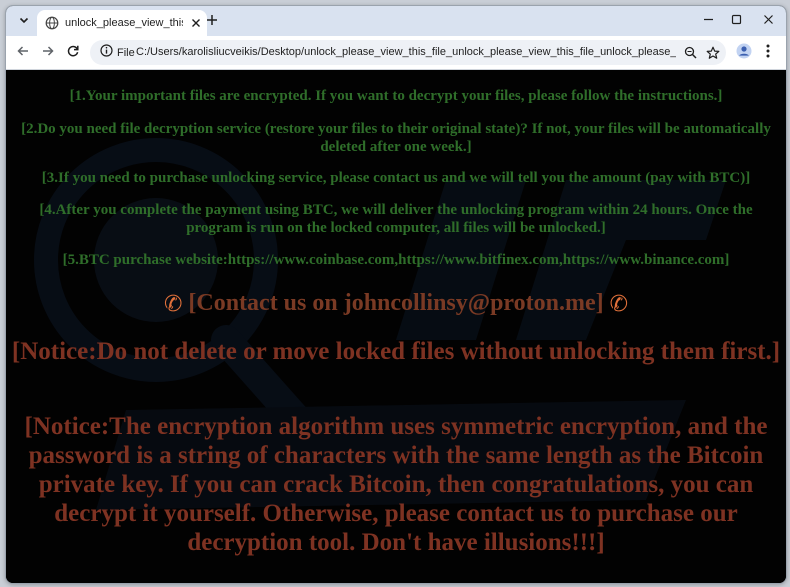 This screenshot has width=790, height=587. I want to click on browser-menu-button, so click(768, 53).